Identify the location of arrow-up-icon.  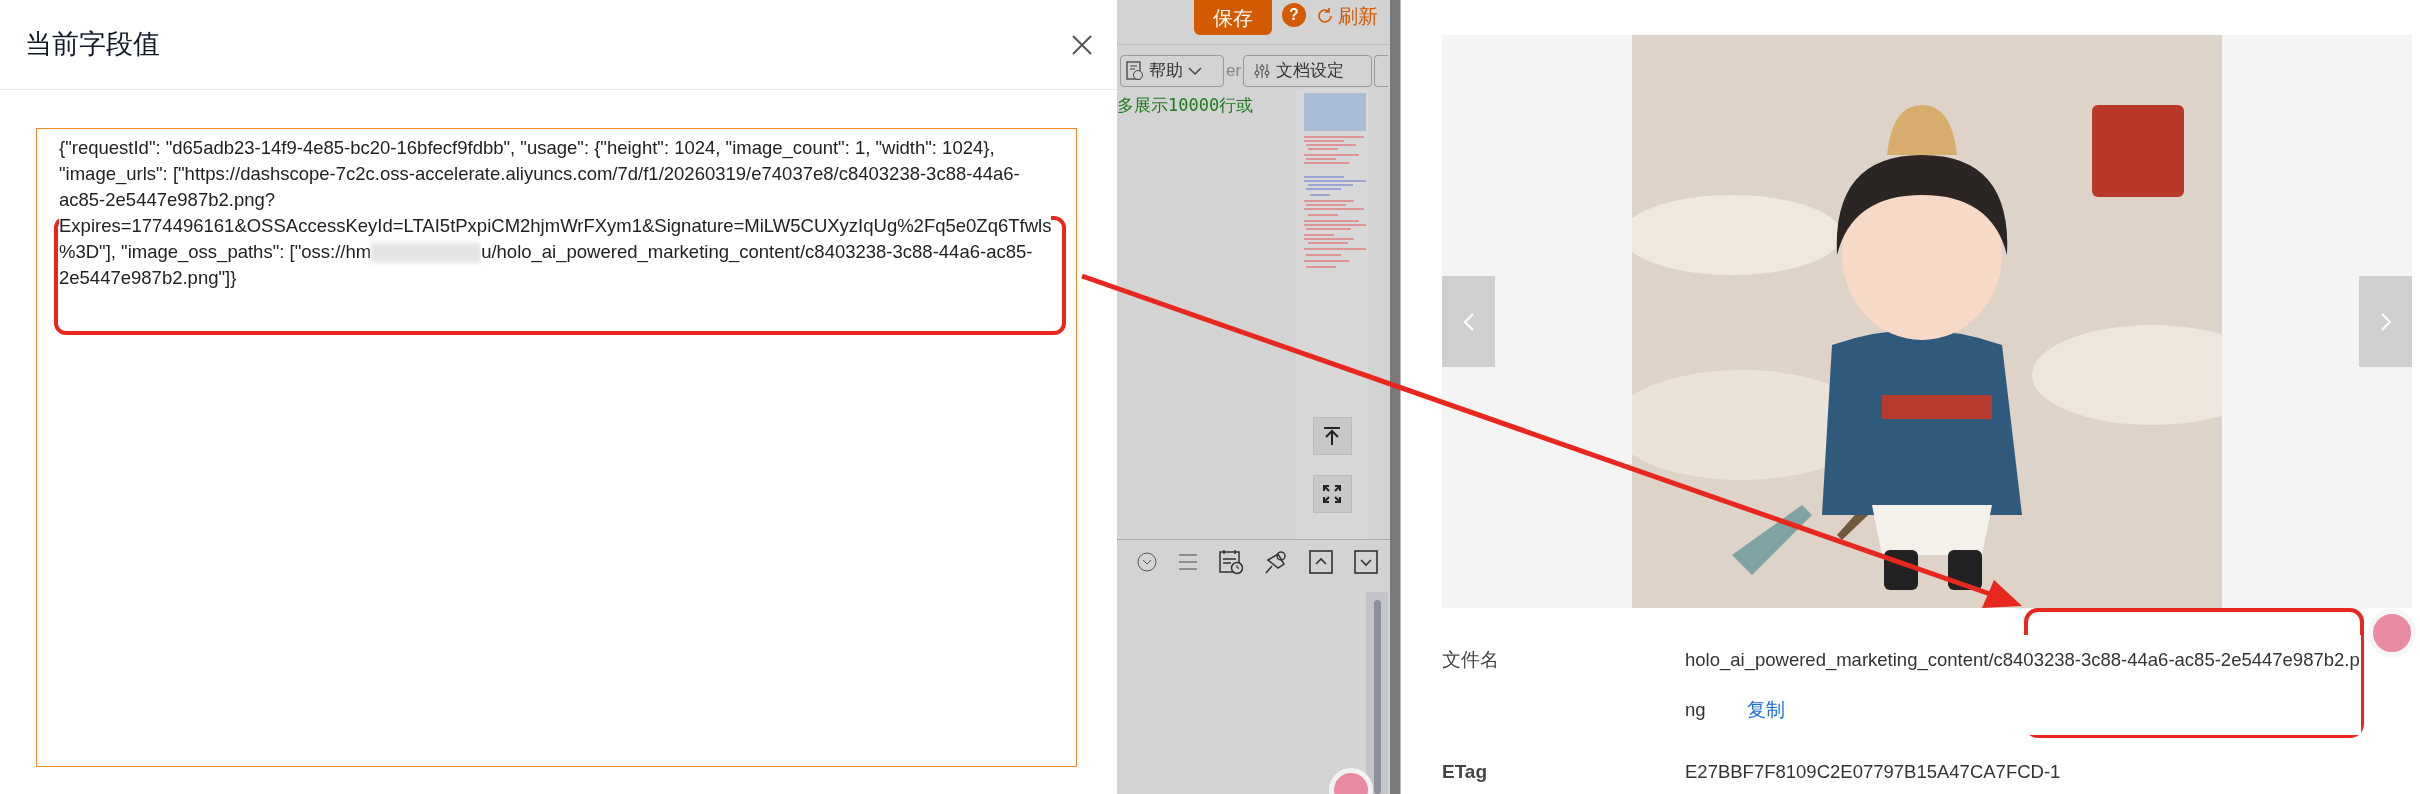
(1332, 436).